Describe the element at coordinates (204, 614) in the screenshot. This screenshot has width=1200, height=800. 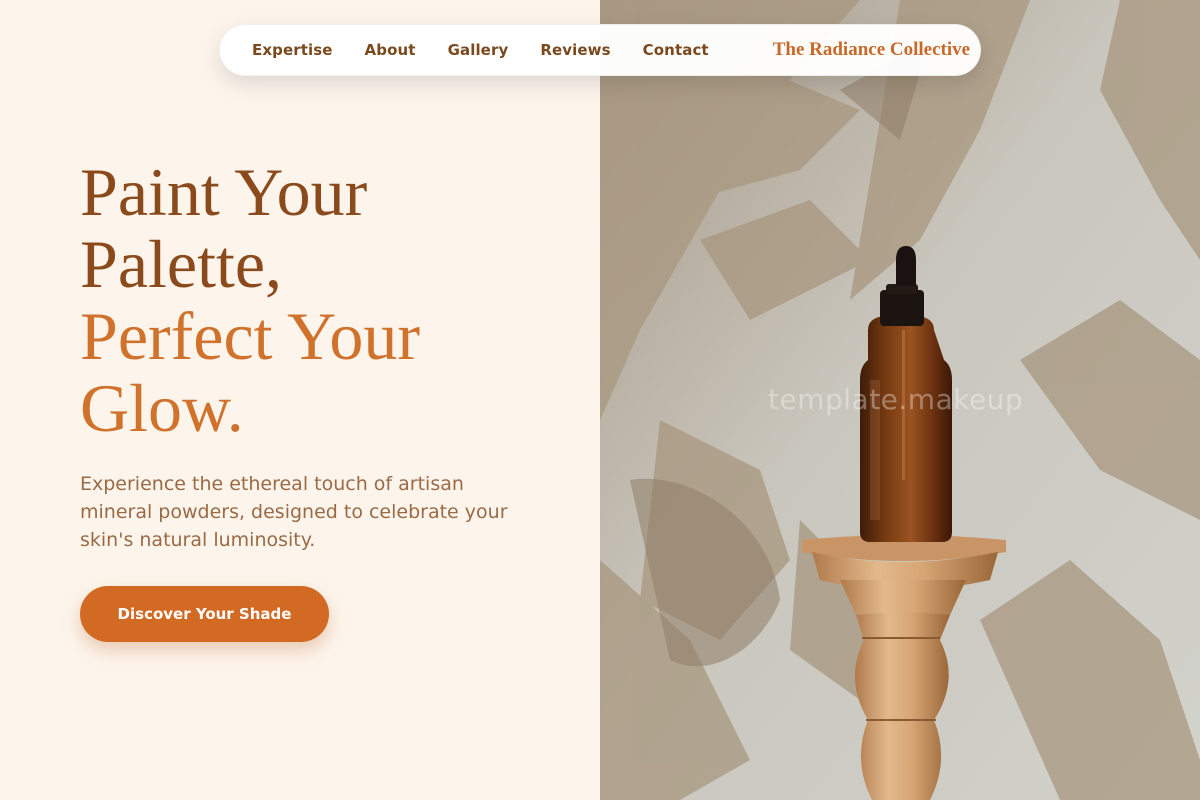
I see `discover-shade-button: Discover Your Shade` at that location.